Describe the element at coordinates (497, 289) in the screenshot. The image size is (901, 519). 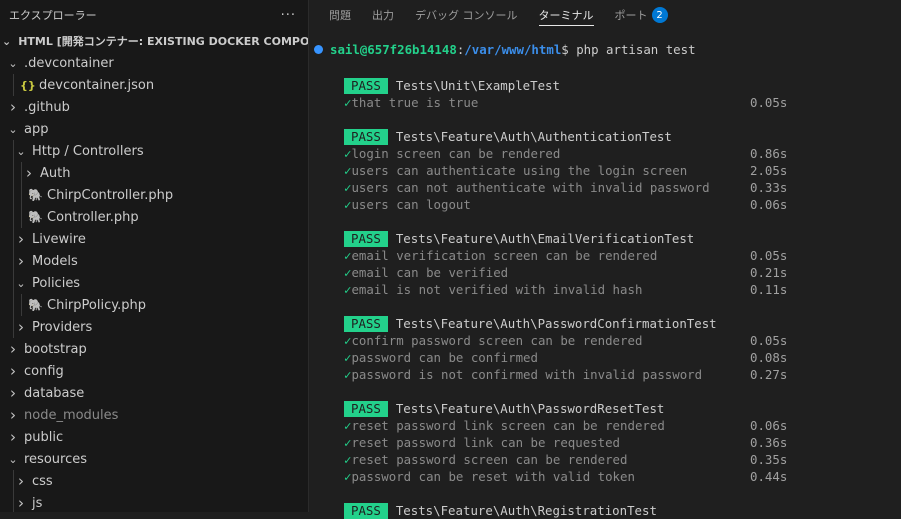
I see `test-name: email is not verified with invalid hash` at that location.